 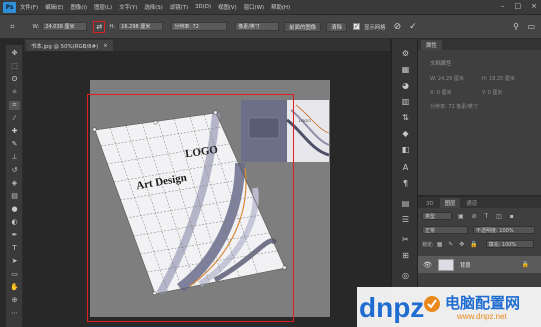 I want to click on marquee-tool-icon: ⬚, so click(x=14, y=66).